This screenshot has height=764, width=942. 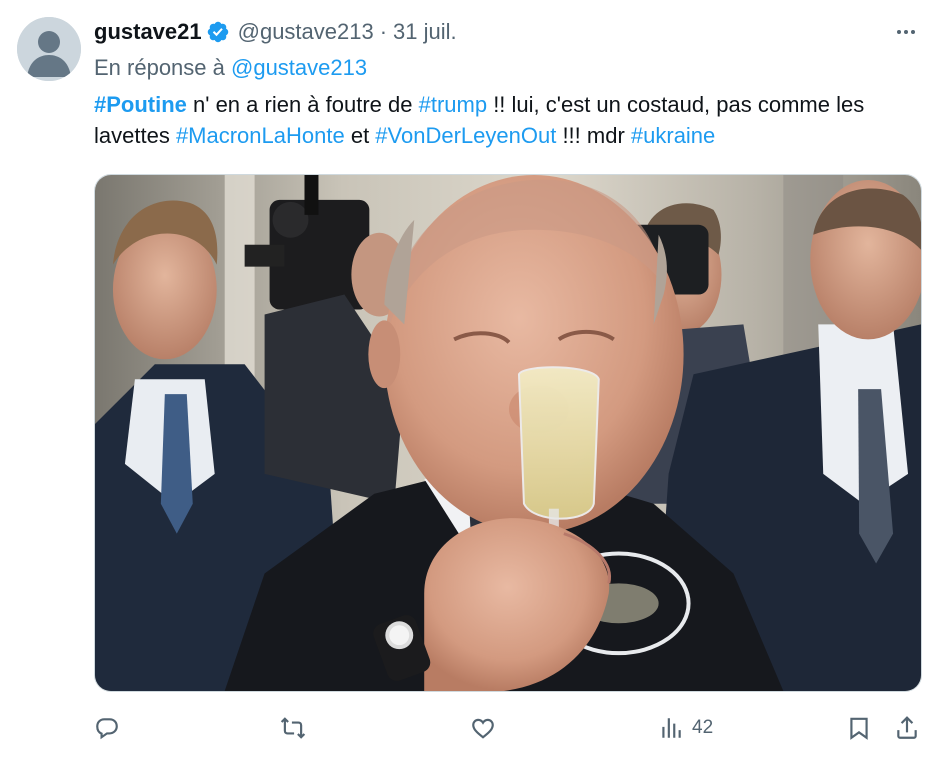 I want to click on more-options-button, so click(x=906, y=32).